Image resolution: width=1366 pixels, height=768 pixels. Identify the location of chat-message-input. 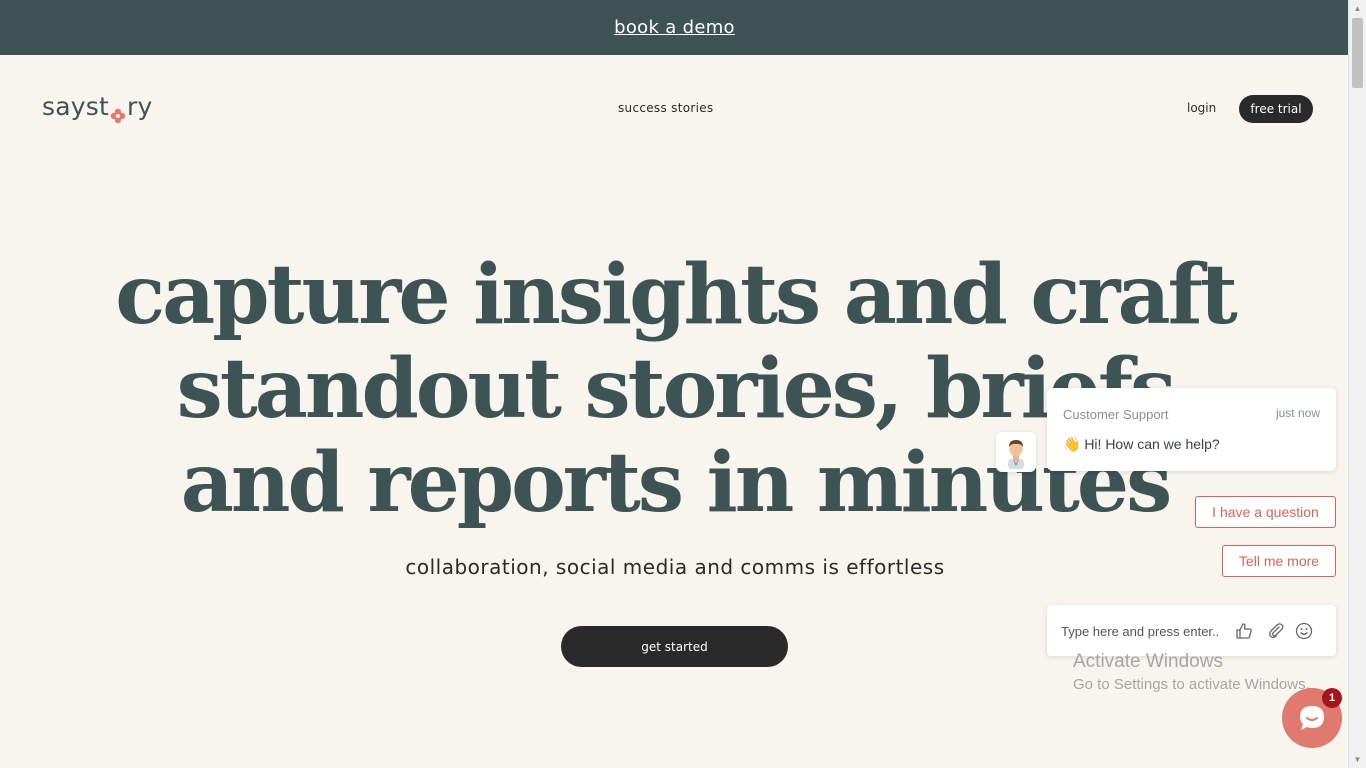
(1151, 631).